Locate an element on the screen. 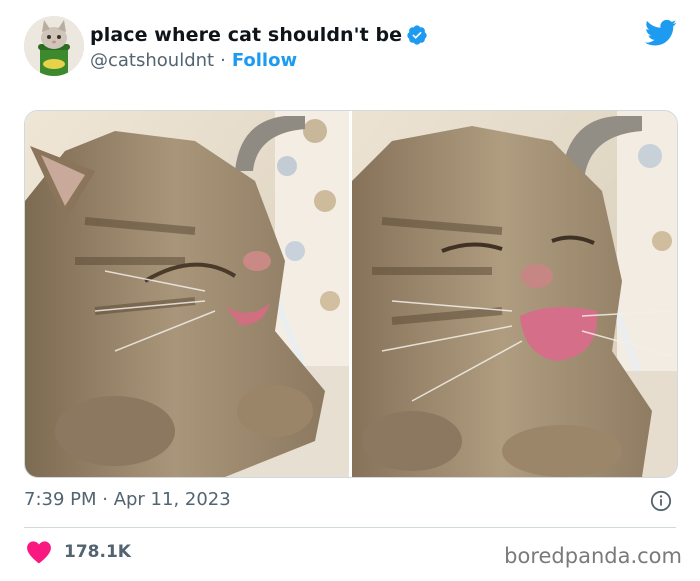 The width and height of the screenshot is (700, 581). source-watermark: boredpanda.com is located at coordinates (593, 556).